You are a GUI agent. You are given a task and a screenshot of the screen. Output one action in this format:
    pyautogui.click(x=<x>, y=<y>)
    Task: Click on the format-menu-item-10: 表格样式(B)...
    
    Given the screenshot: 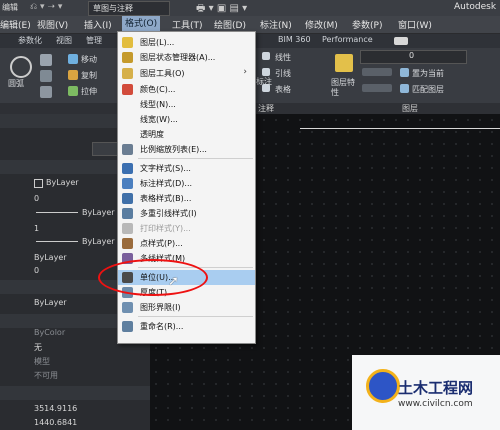 What is the action you would take?
    pyautogui.click(x=186, y=198)
    